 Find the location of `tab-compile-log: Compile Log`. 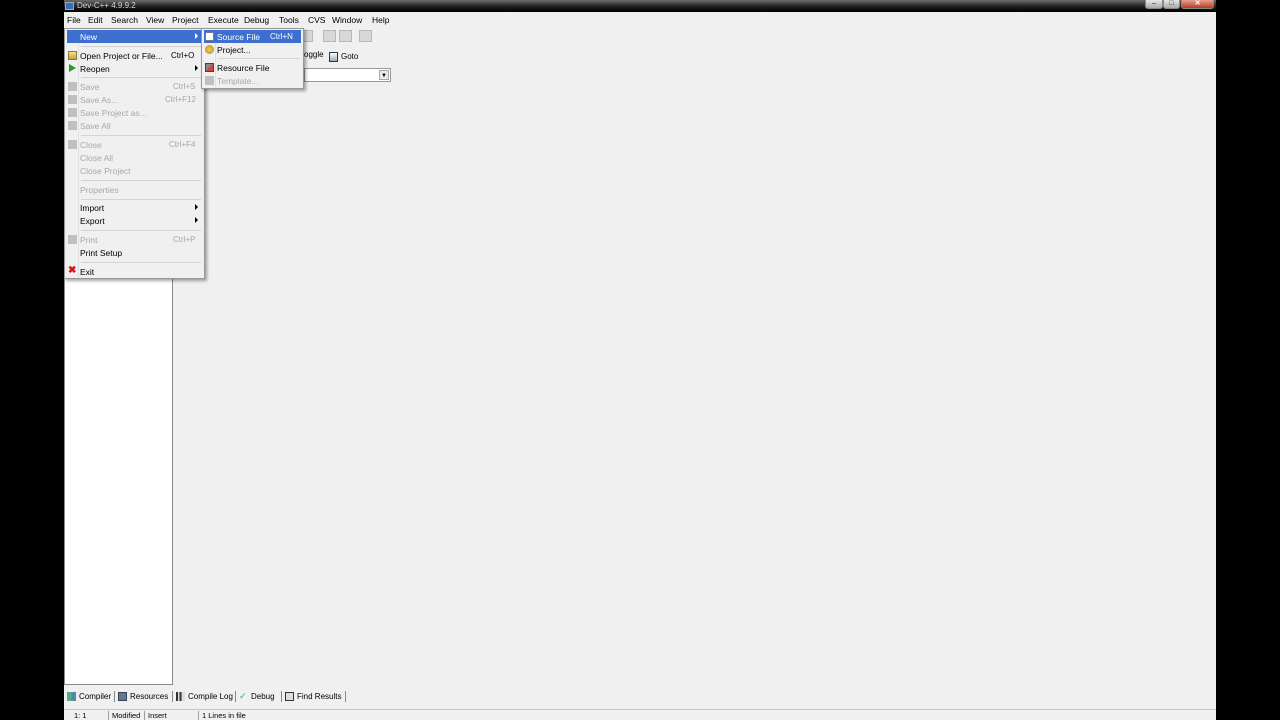

tab-compile-log: Compile Log is located at coordinates (204, 696).